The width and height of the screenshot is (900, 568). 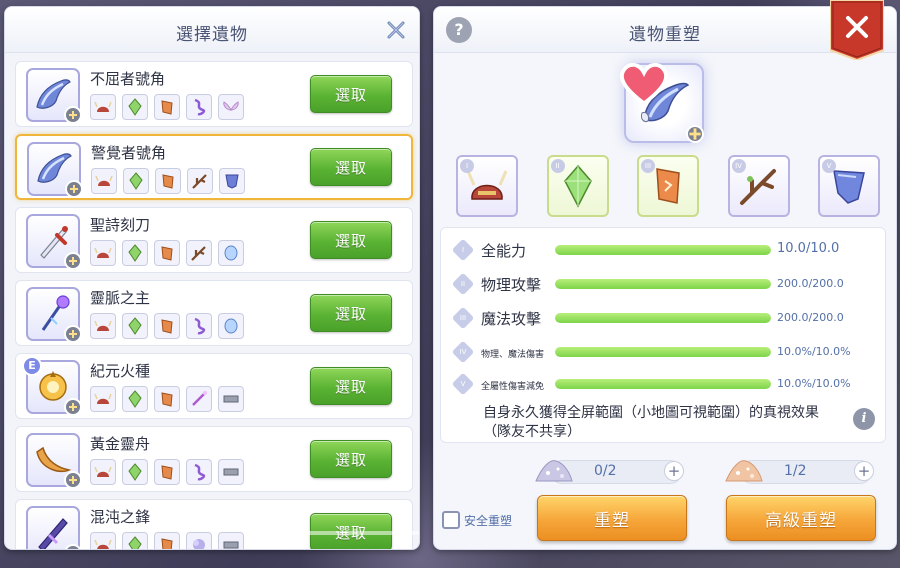 What do you see at coordinates (668, 186) in the screenshot?
I see `slot-3: III` at bounding box center [668, 186].